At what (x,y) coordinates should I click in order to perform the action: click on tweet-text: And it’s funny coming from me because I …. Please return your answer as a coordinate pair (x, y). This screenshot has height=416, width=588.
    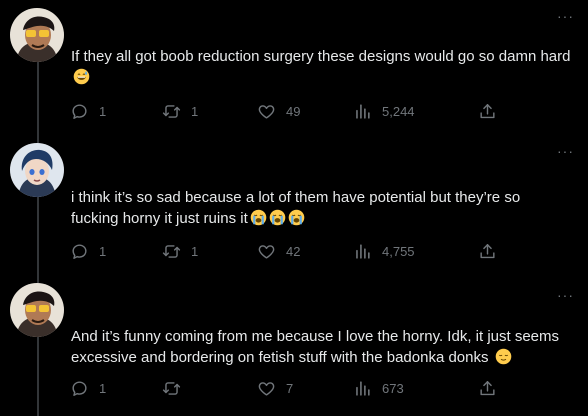
    Looking at the image, I should click on (321, 347).